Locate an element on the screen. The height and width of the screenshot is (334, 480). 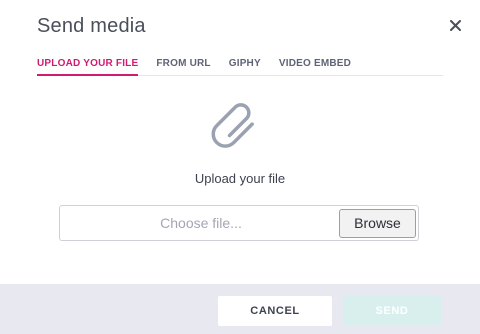
close-button is located at coordinates (455, 25).